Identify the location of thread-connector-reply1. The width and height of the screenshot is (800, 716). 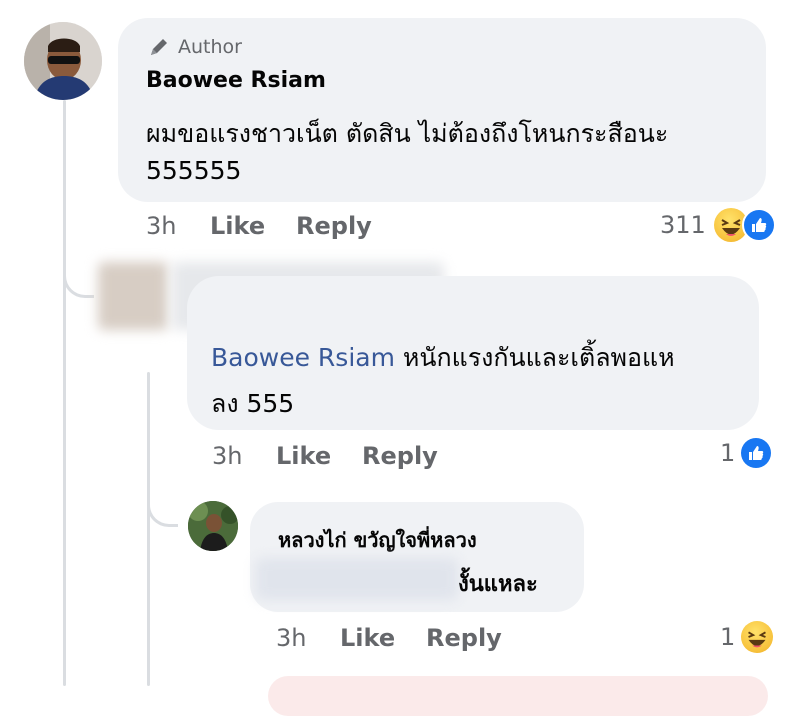
(78, 276).